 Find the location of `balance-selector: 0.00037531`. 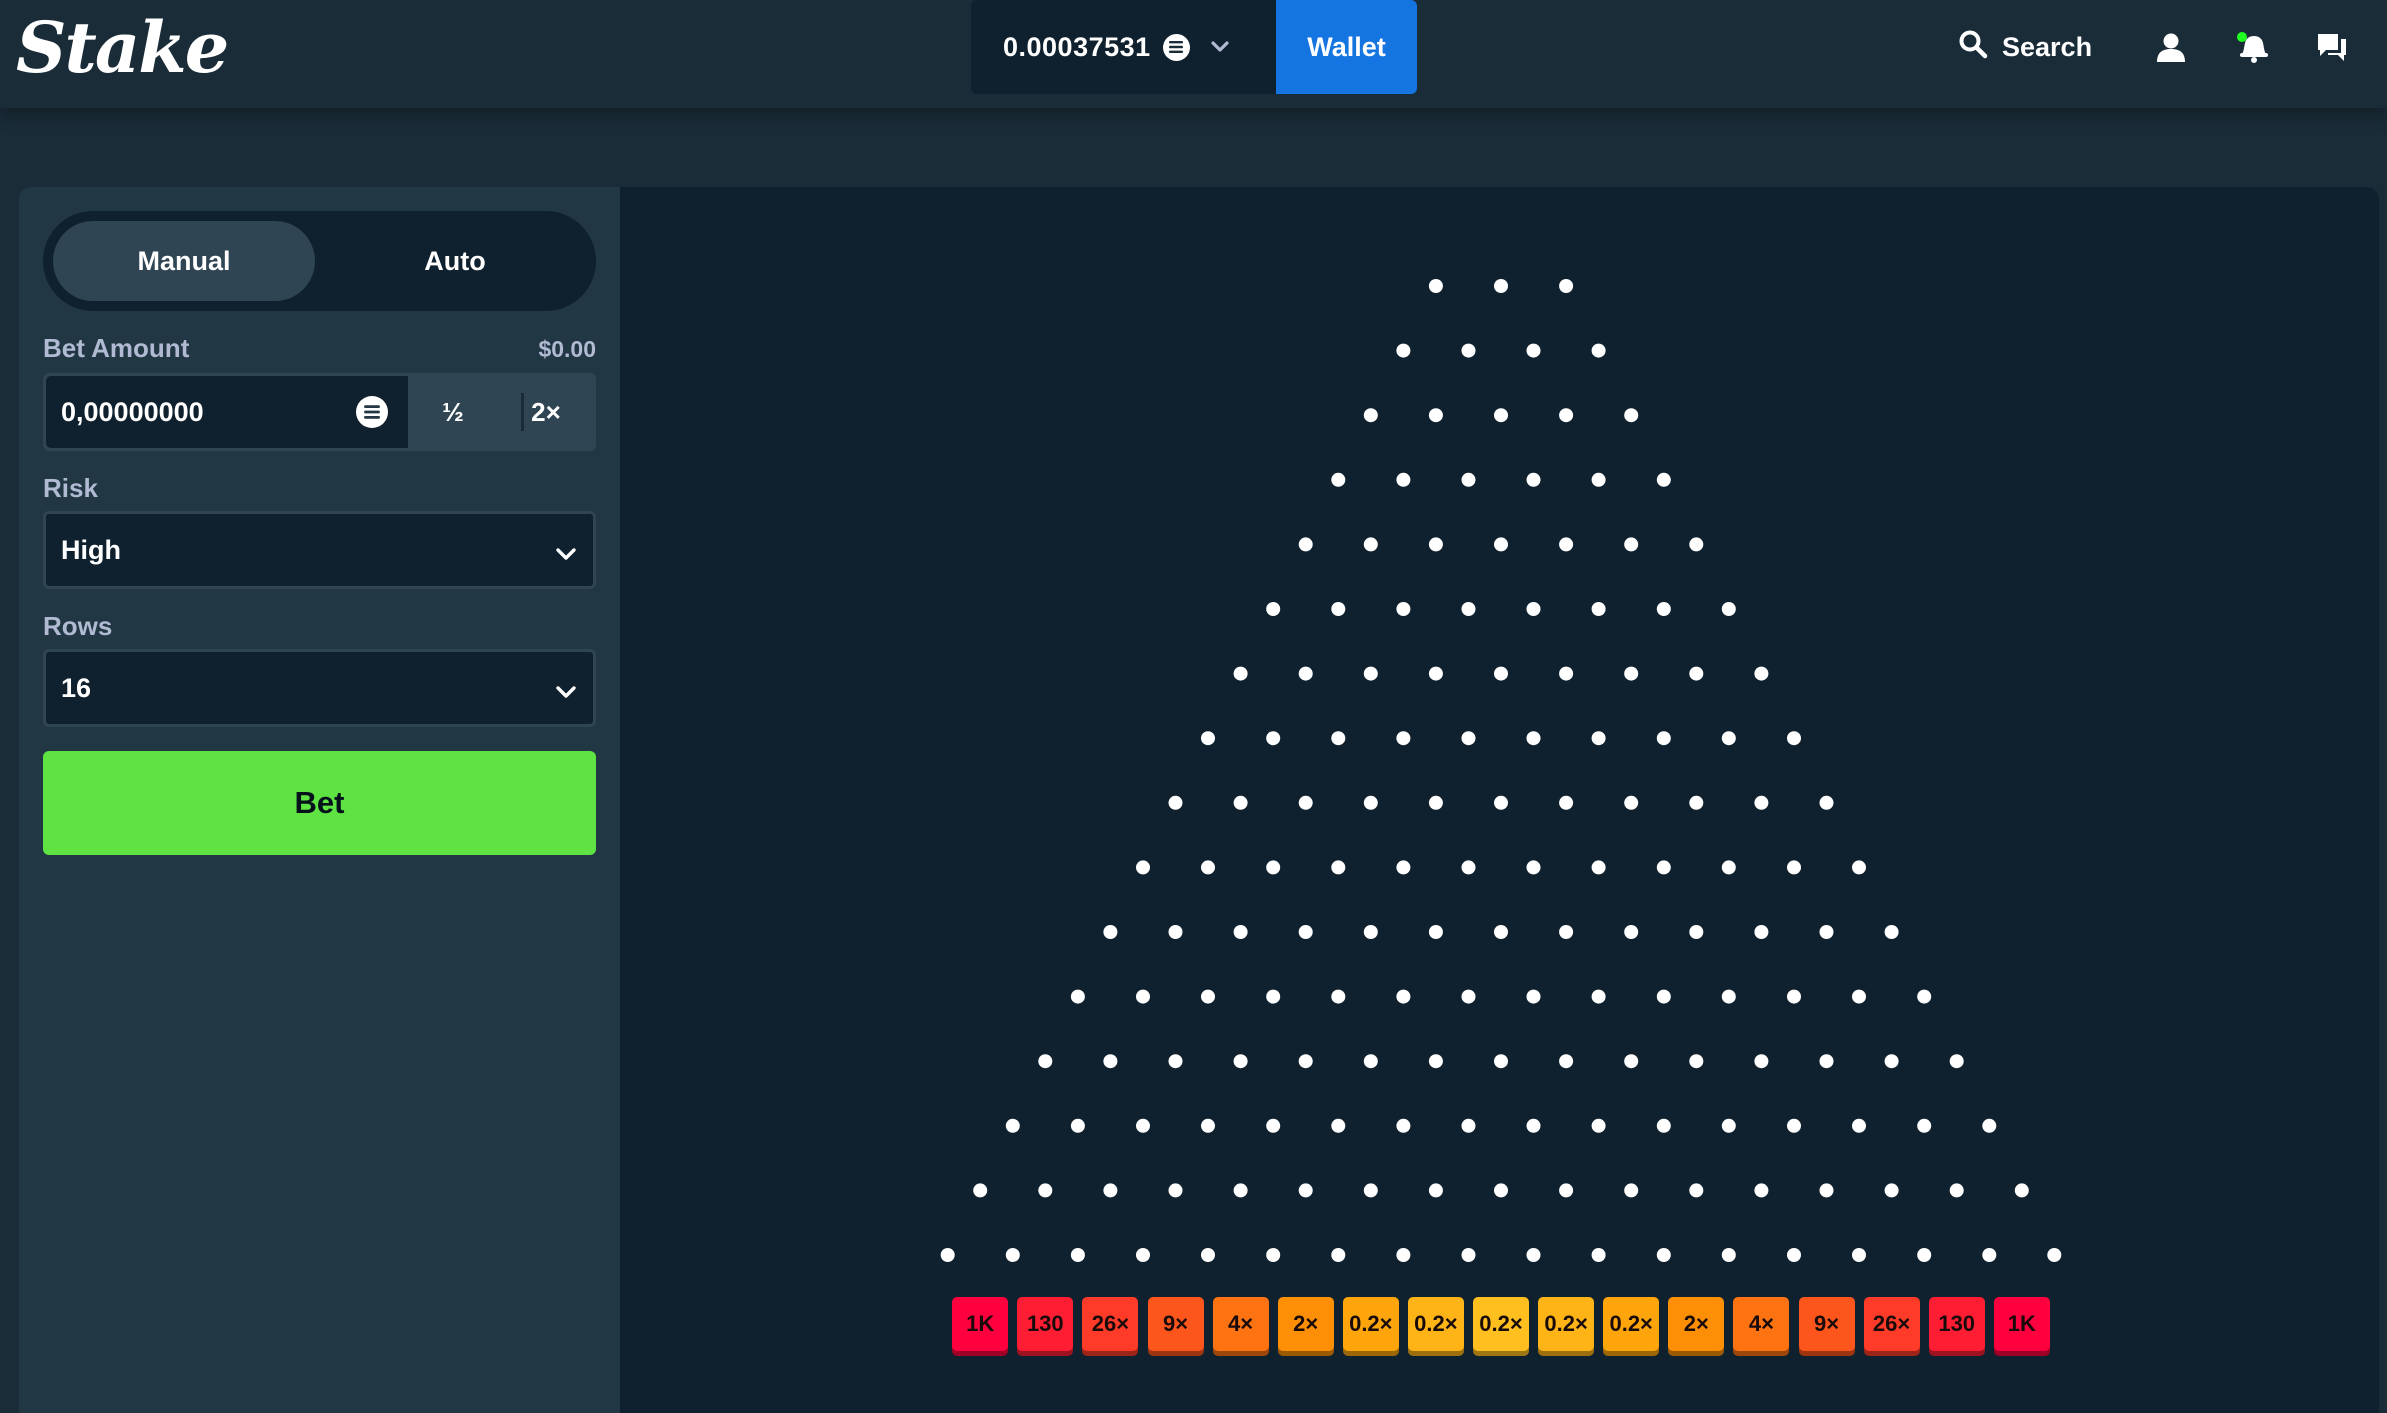

balance-selector: 0.00037531 is located at coordinates (1123, 47).